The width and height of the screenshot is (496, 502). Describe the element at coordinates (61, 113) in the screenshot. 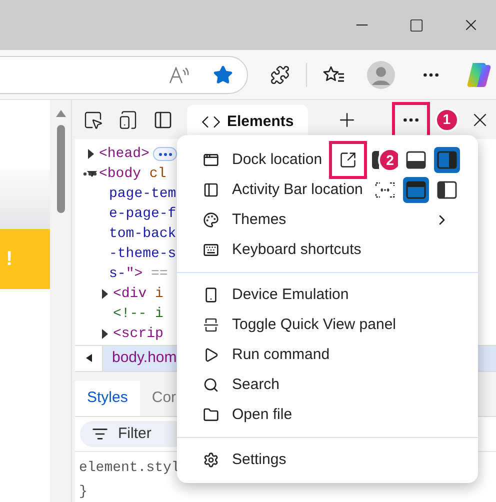

I see `scroll-up-icon` at that location.